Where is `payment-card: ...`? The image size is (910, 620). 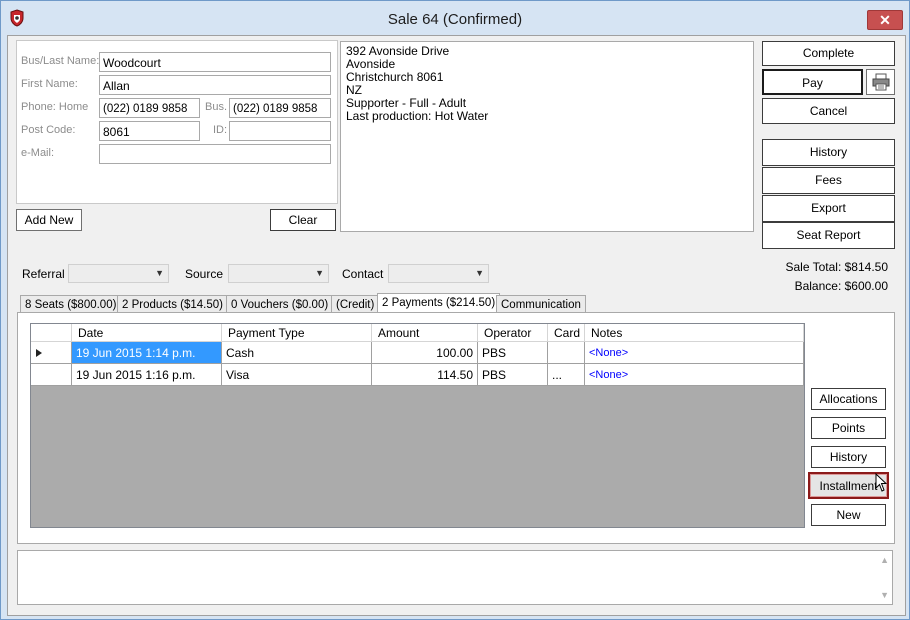 payment-card: ... is located at coordinates (566, 375).